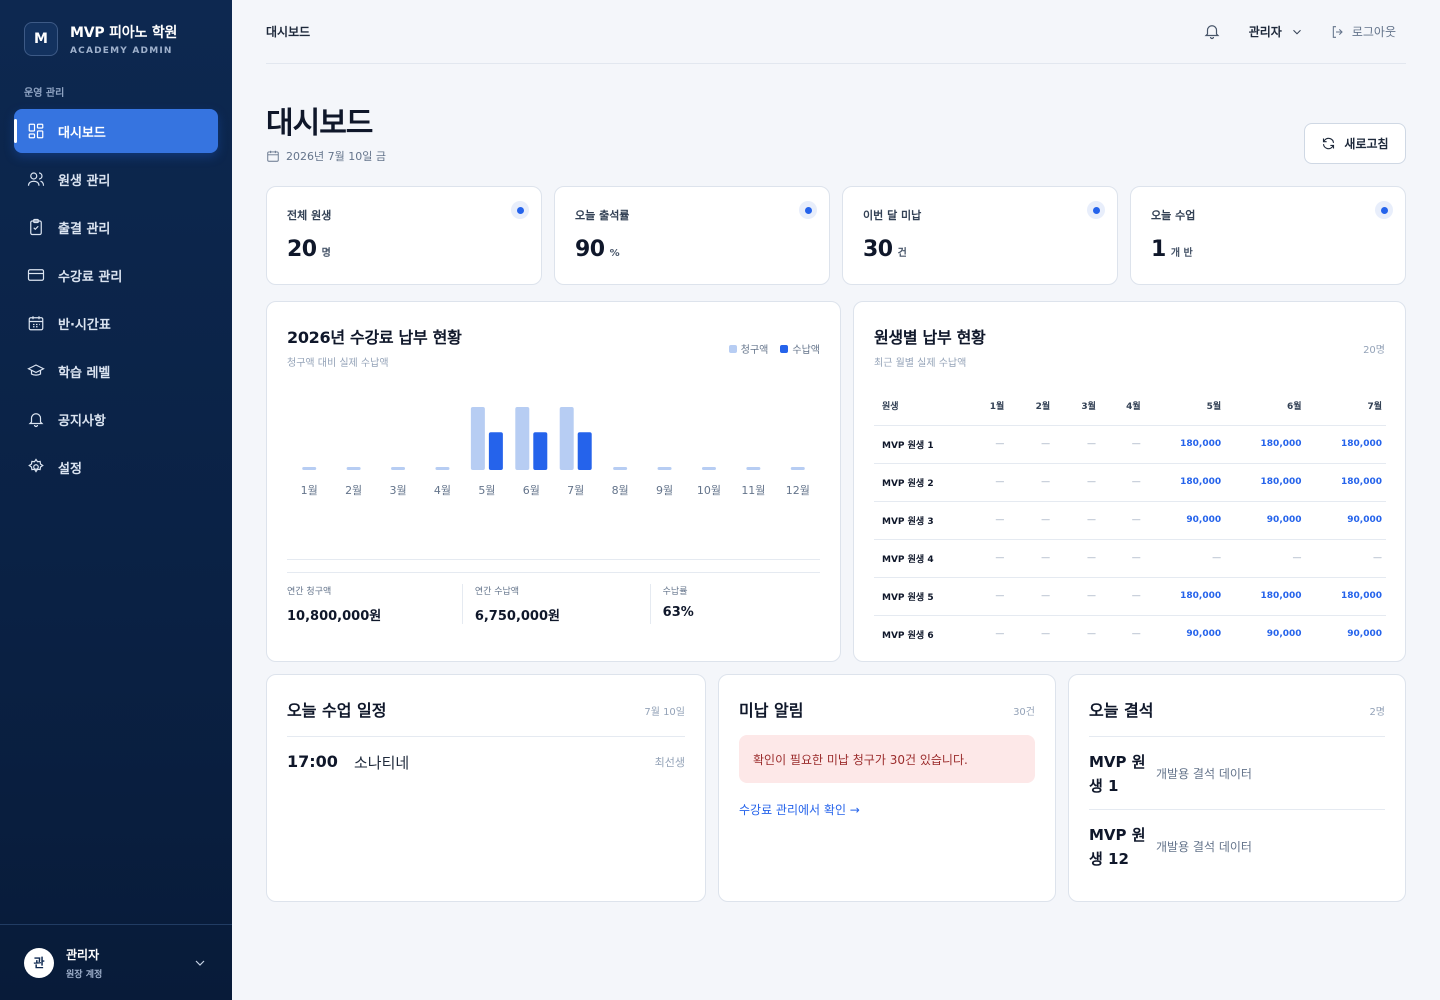 This screenshot has height=1000, width=1440. Describe the element at coordinates (319, 123) in the screenshot. I see `page-title: 대시보드` at that location.